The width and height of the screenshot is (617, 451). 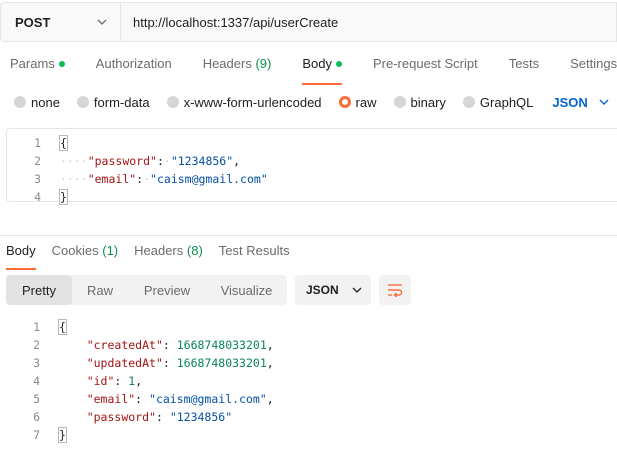 I want to click on url-text: http://localhost:1337/api/userCreate, so click(x=236, y=22).